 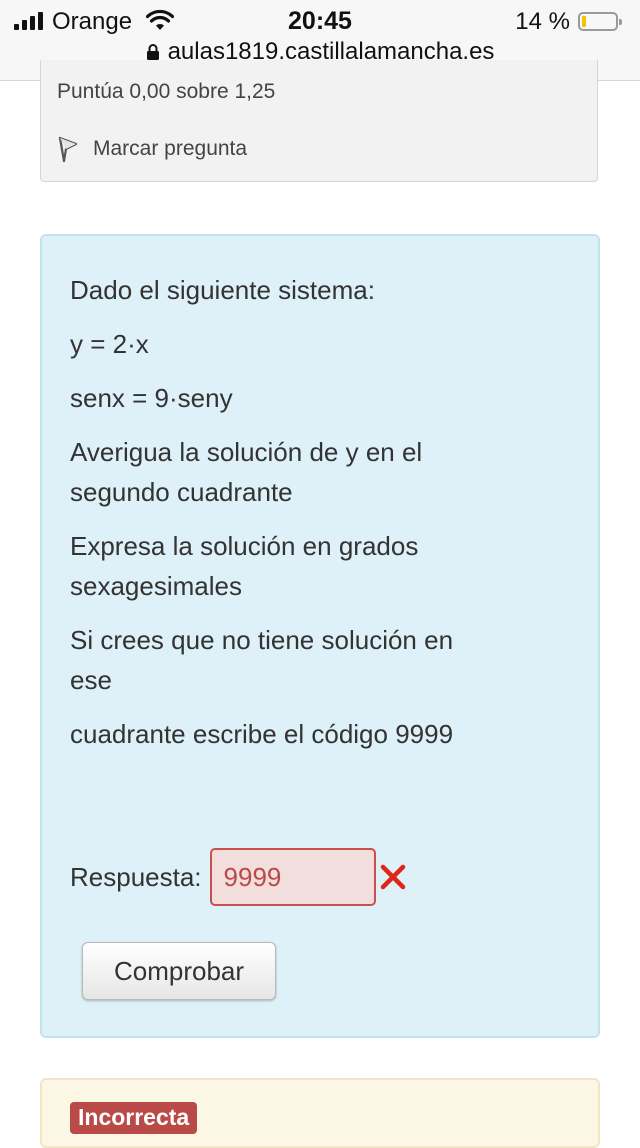 I want to click on feedback-box: Incorrecta, so click(x=320, y=1113).